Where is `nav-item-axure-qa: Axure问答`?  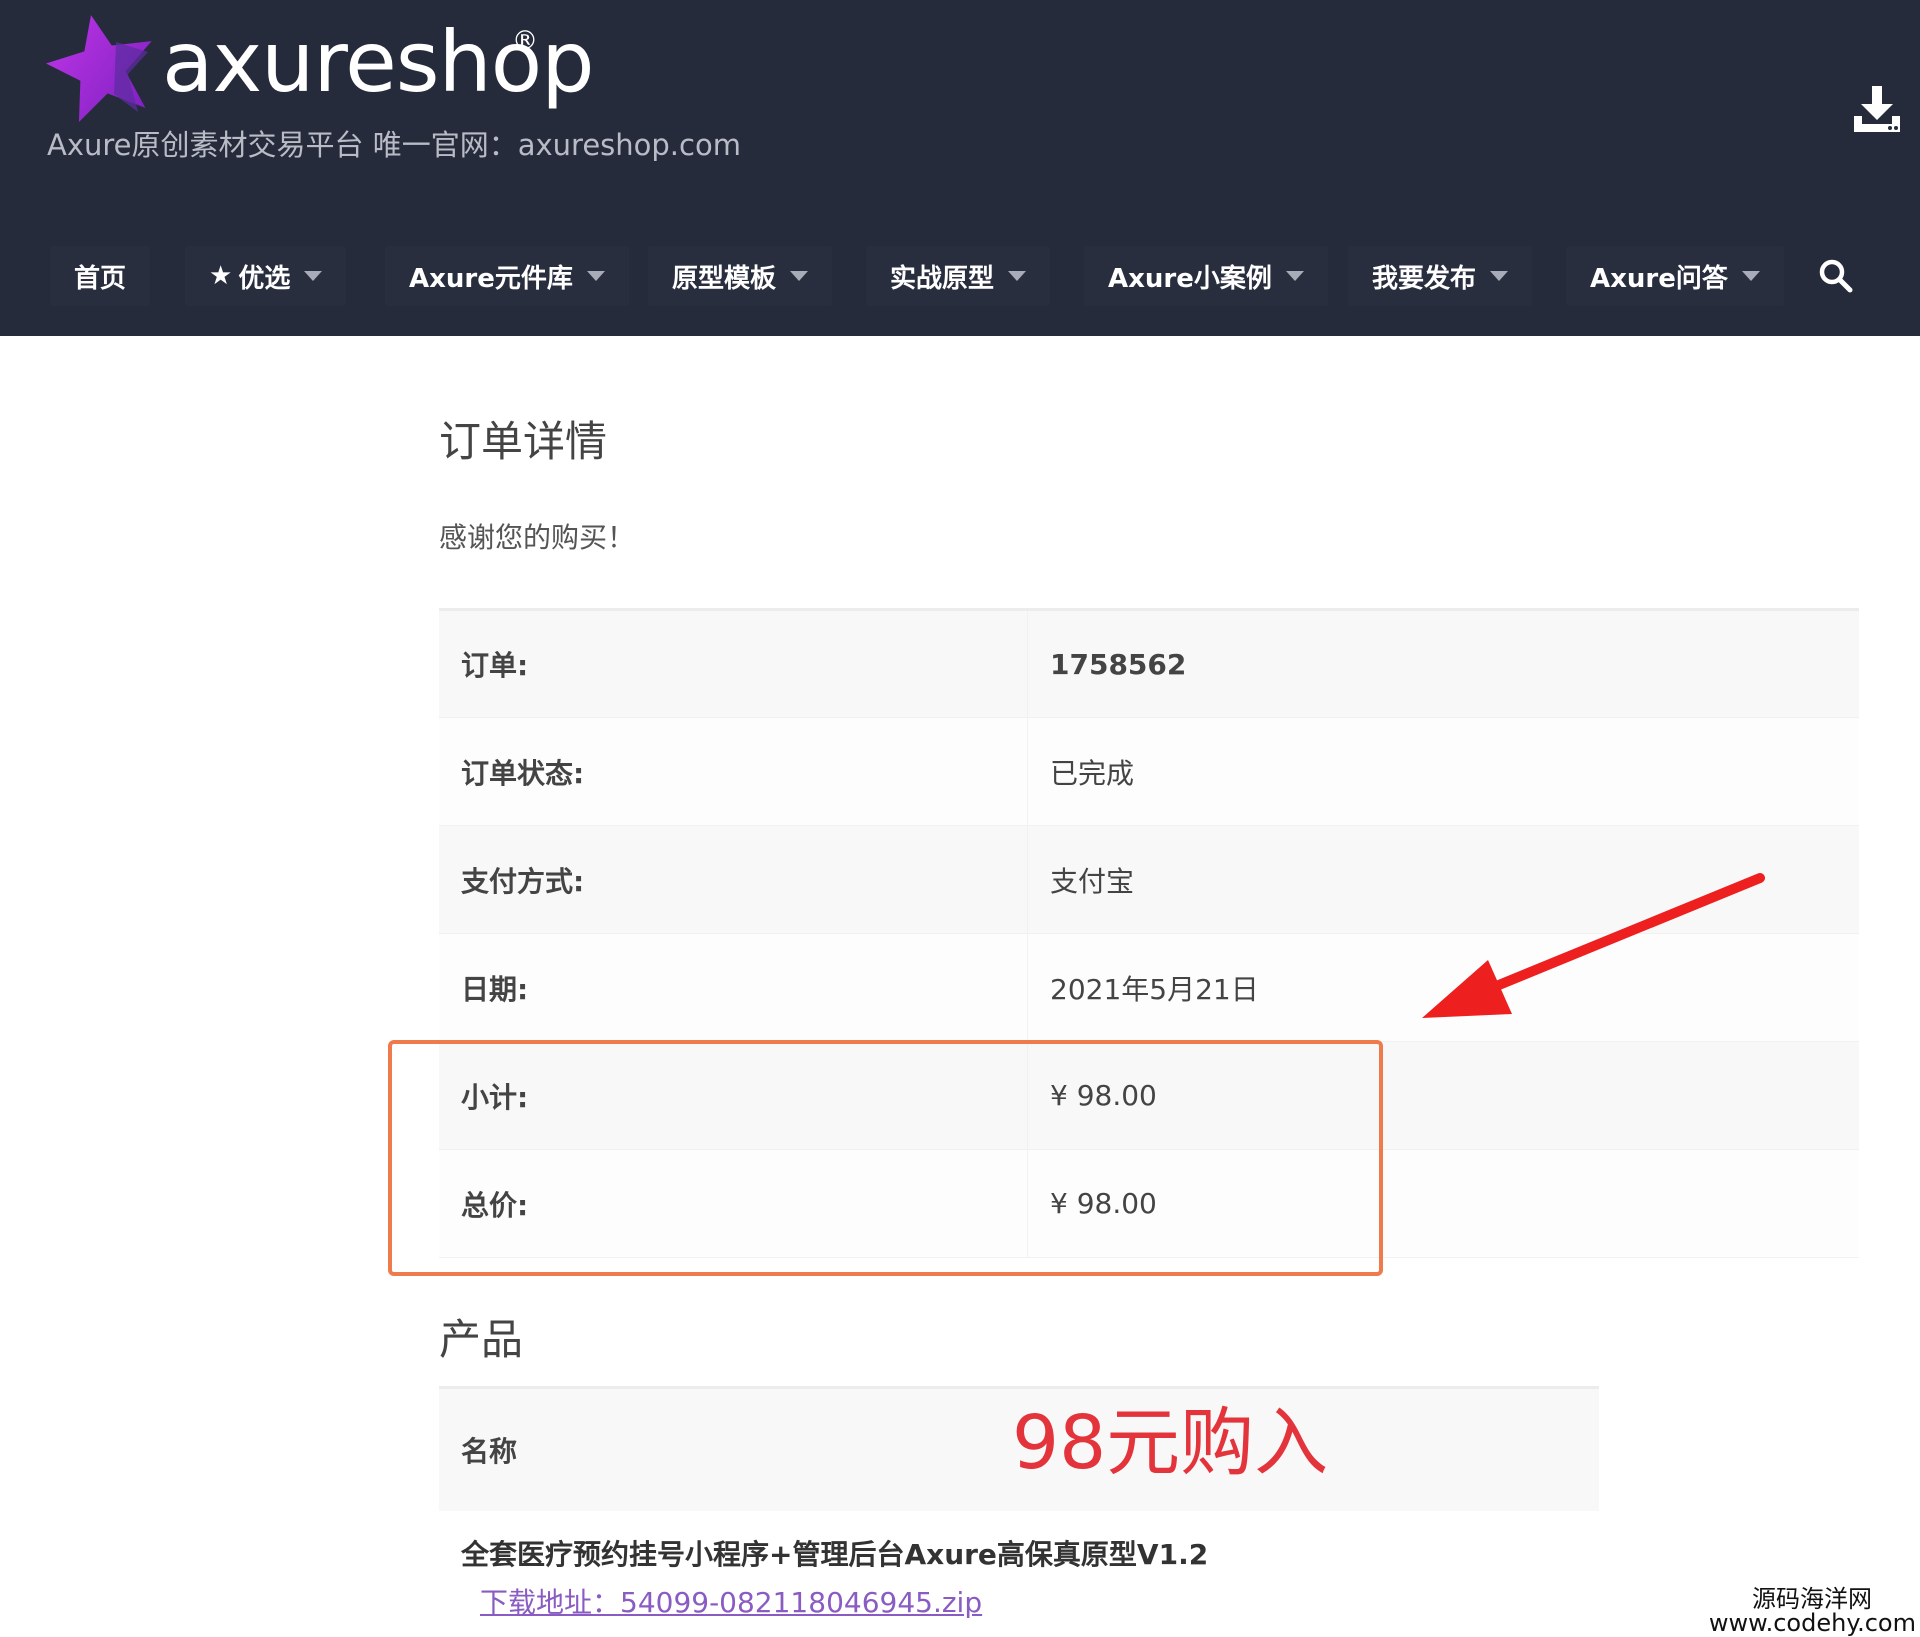 nav-item-axure-qa: Axure问答 is located at coordinates (1675, 276).